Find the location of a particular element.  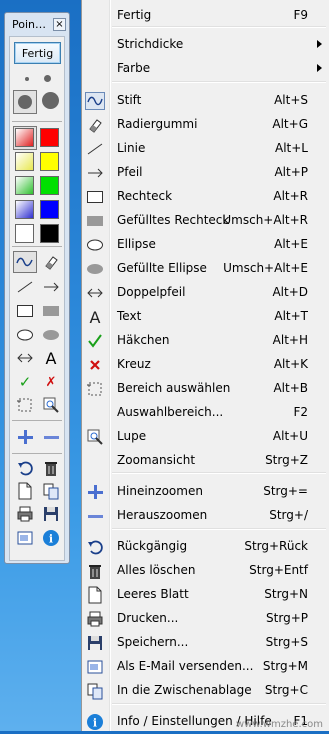

menu-item-alles-löschen: Alles löschen Strg+Entf is located at coordinates (205, 571).